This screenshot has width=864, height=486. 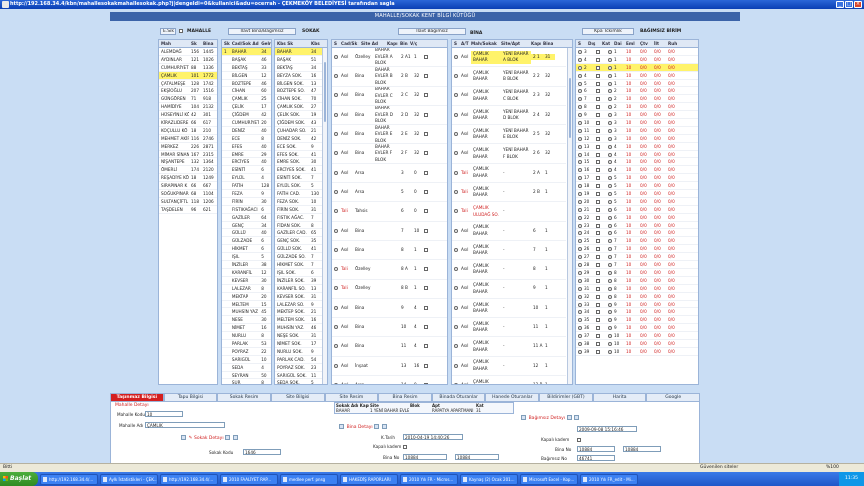 I want to click on list-item: HÜSEYİNLİ KÖ 42 301, so click(x=188, y=115).